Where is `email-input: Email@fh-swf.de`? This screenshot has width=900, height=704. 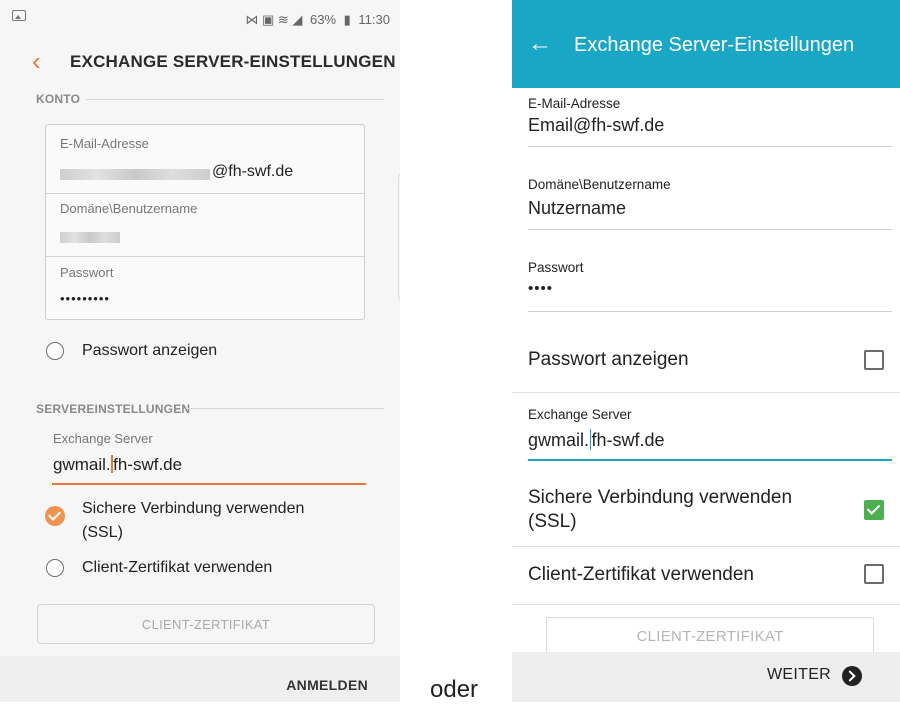 email-input: Email@fh-swf.de is located at coordinates (596, 125).